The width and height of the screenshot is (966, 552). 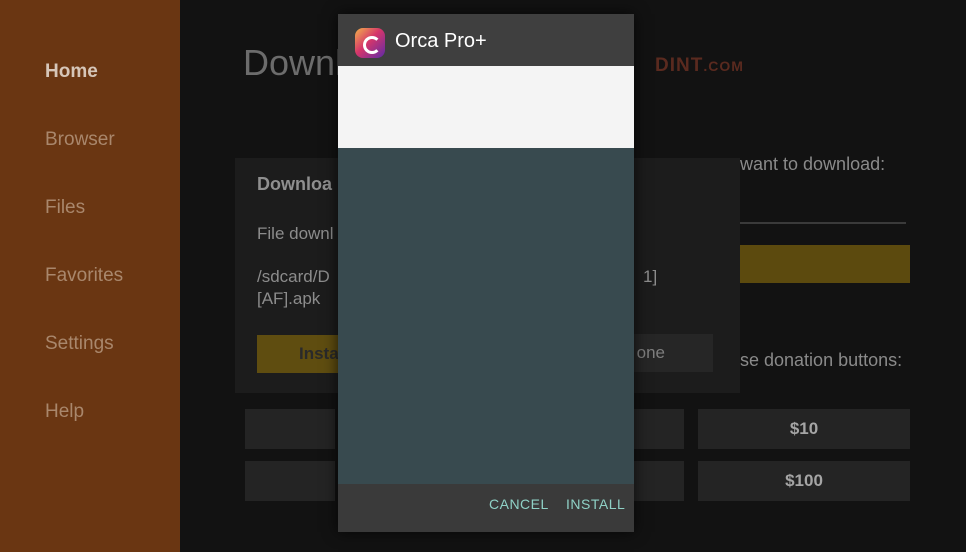 I want to click on install-button: INSTALL, so click(x=595, y=504).